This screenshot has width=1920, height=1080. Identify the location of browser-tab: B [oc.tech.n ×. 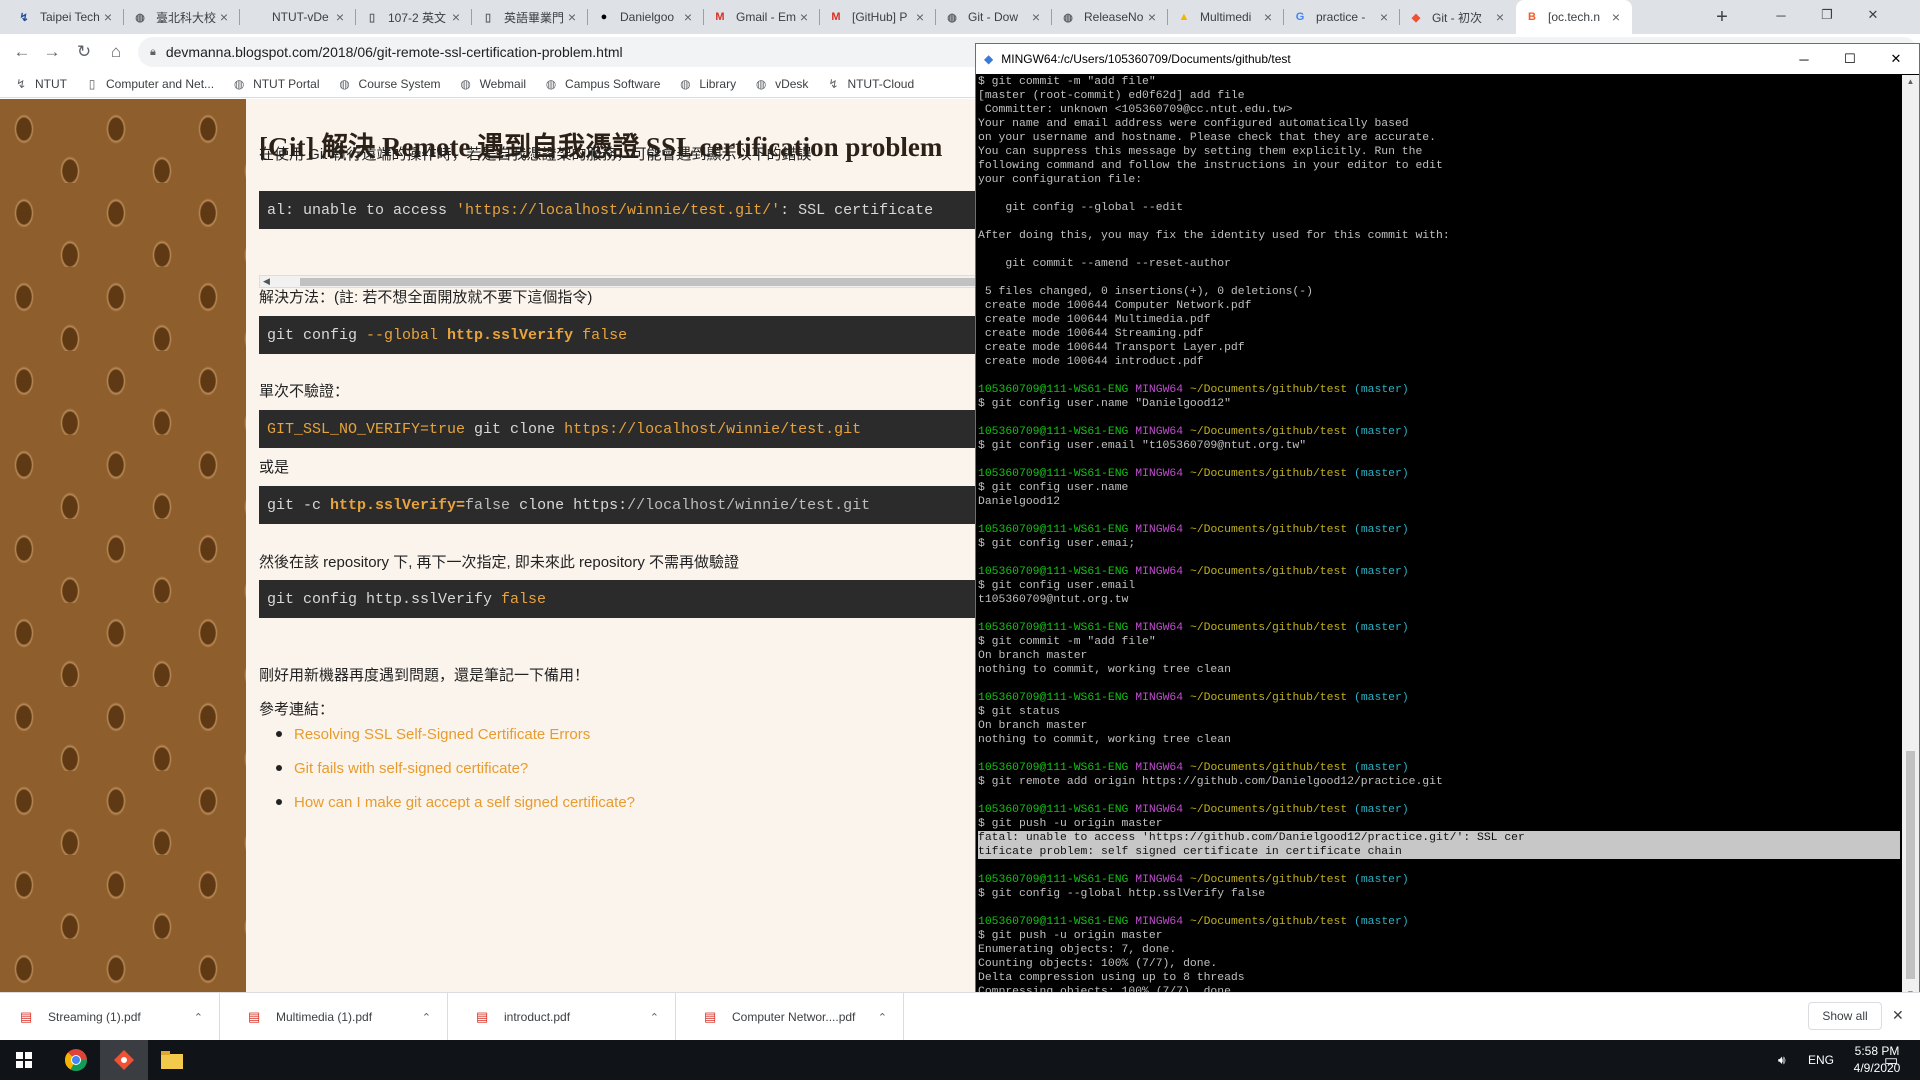
(1574, 17).